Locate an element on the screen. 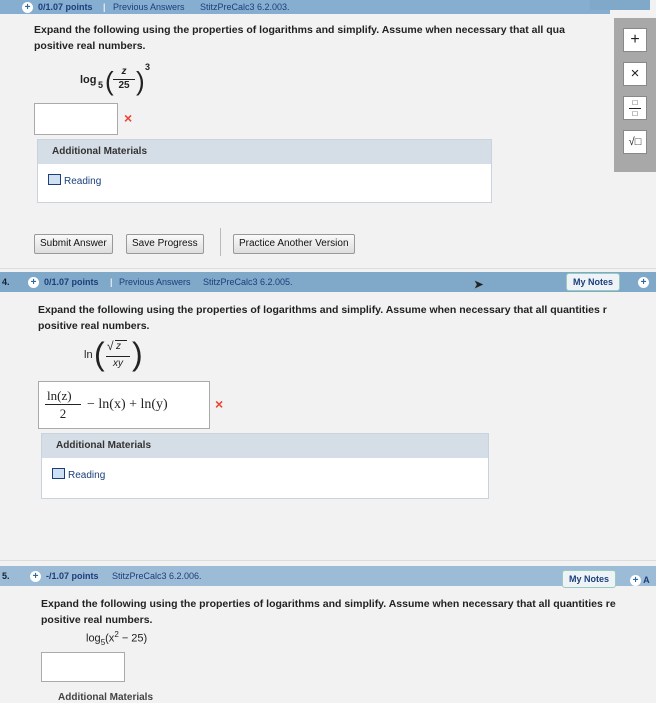  q5-source: StitzPreCalc3 6.2.006. is located at coordinates (157, 576).